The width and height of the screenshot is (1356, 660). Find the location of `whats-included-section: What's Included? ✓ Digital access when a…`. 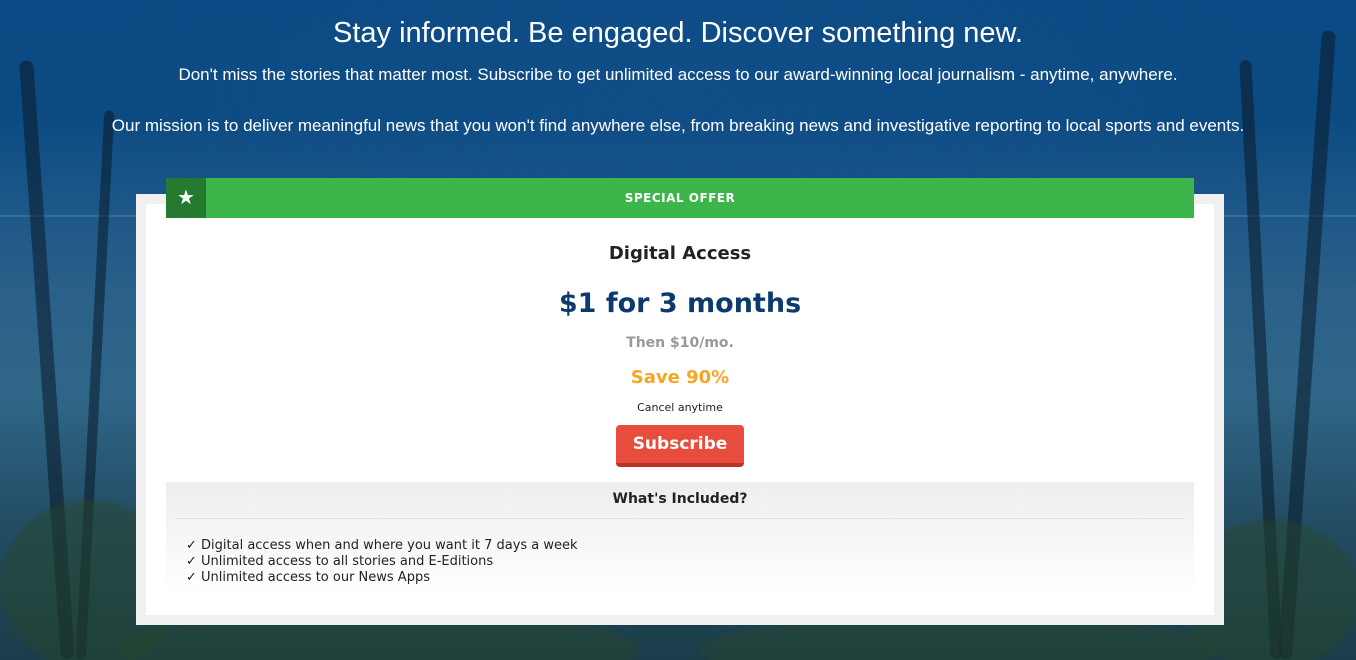

whats-included-section: What's Included? ✓ Digital access when a… is located at coordinates (680, 538).